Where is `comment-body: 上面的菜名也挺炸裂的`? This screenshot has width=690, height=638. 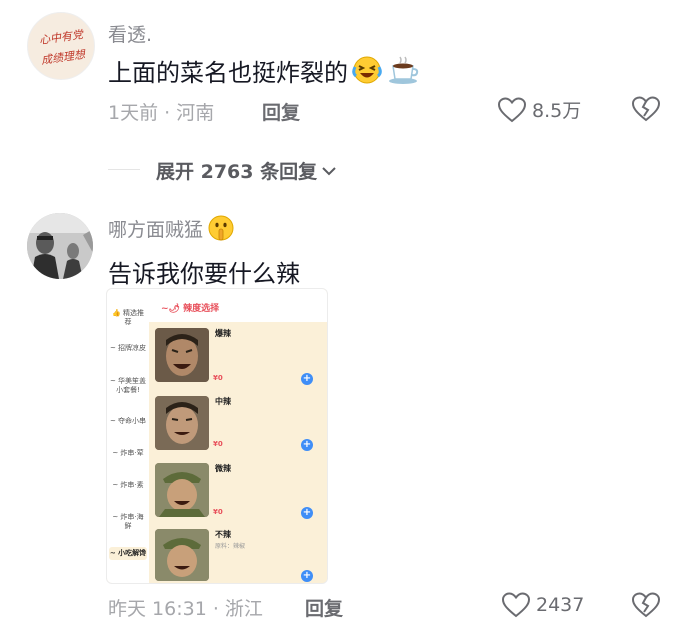
comment-body: 上面的菜名也挺炸裂的 is located at coordinates (264, 70).